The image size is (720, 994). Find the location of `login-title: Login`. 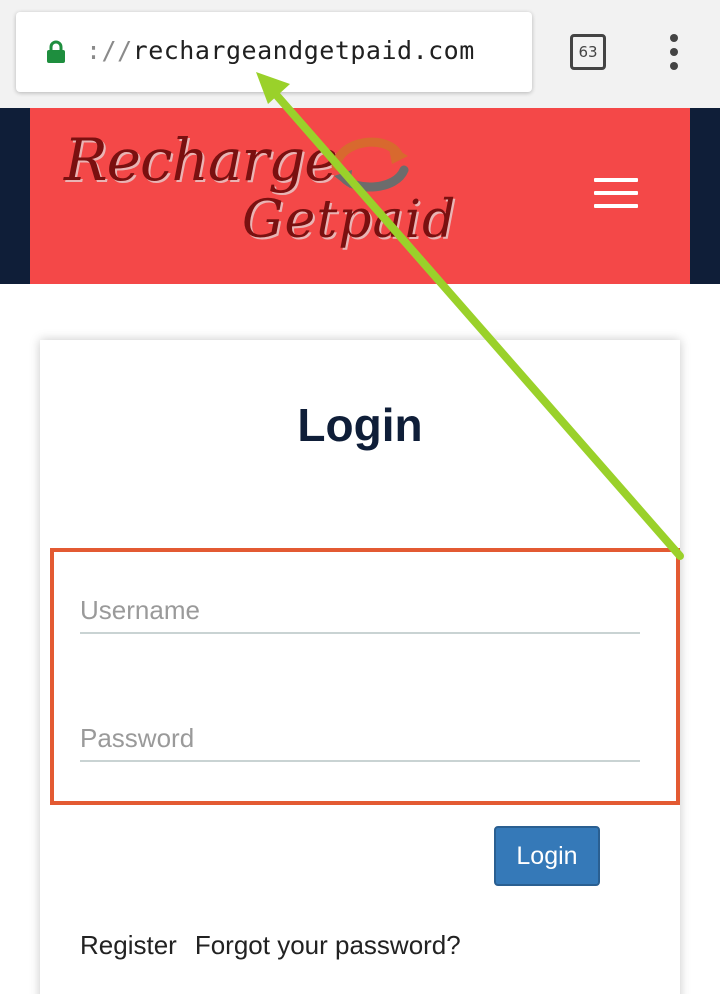

login-title: Login is located at coordinates (360, 425).